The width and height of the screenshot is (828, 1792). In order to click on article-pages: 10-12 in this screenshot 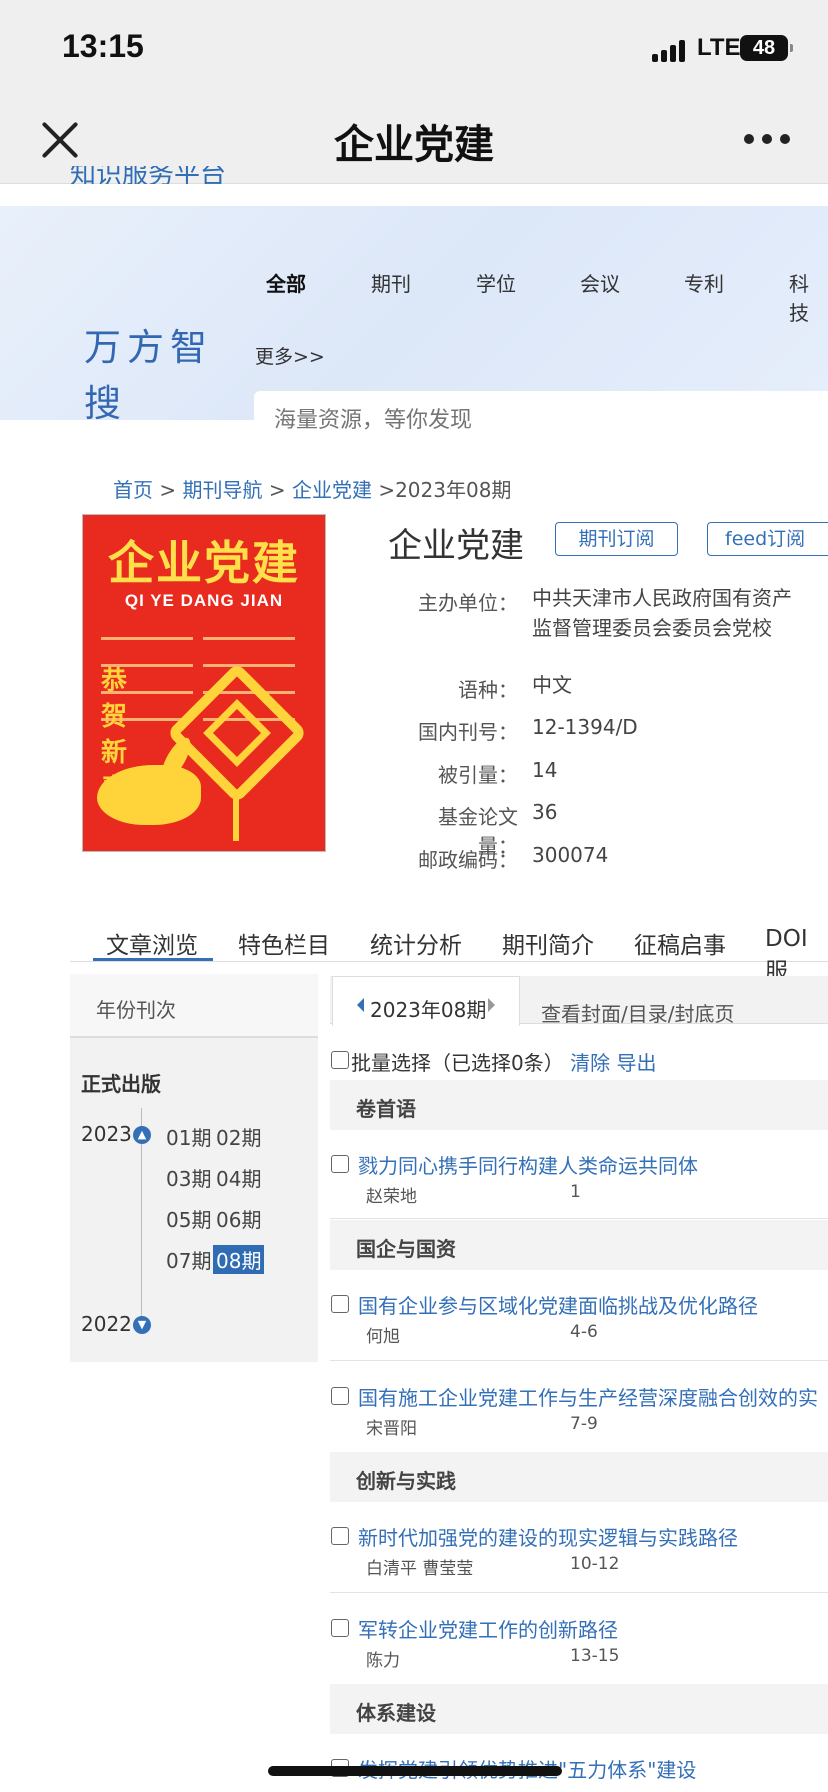, I will do `click(595, 1564)`.